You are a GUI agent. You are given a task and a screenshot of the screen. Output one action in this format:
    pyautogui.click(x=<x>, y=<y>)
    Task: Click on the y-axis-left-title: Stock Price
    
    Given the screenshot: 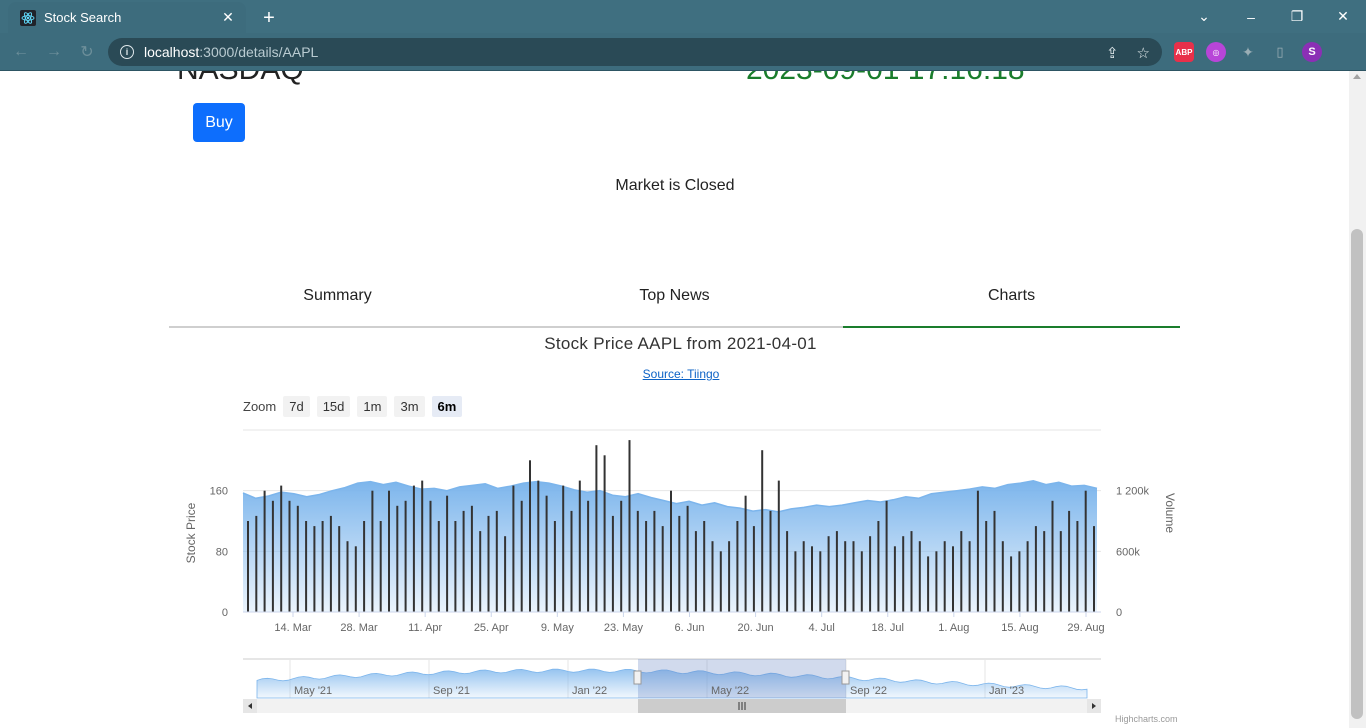 What is the action you would take?
    pyautogui.click(x=191, y=532)
    